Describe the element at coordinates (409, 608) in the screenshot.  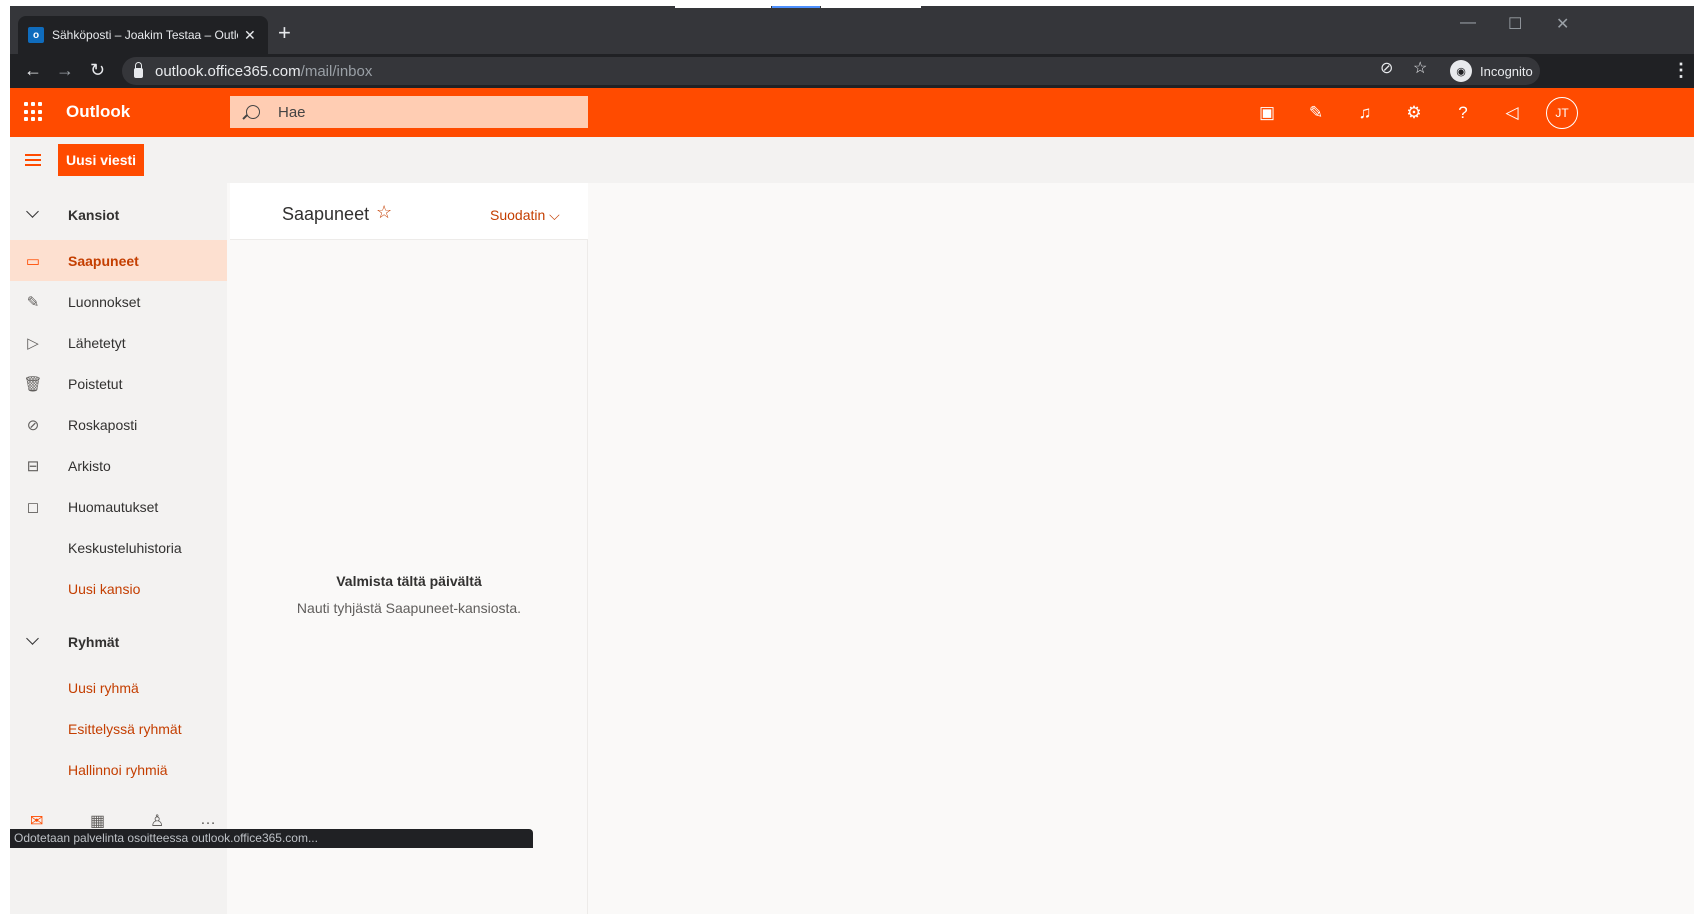
I see `empty-state-subtitle: Nauti tyhjästä Saapuneet-kansiosta.` at that location.